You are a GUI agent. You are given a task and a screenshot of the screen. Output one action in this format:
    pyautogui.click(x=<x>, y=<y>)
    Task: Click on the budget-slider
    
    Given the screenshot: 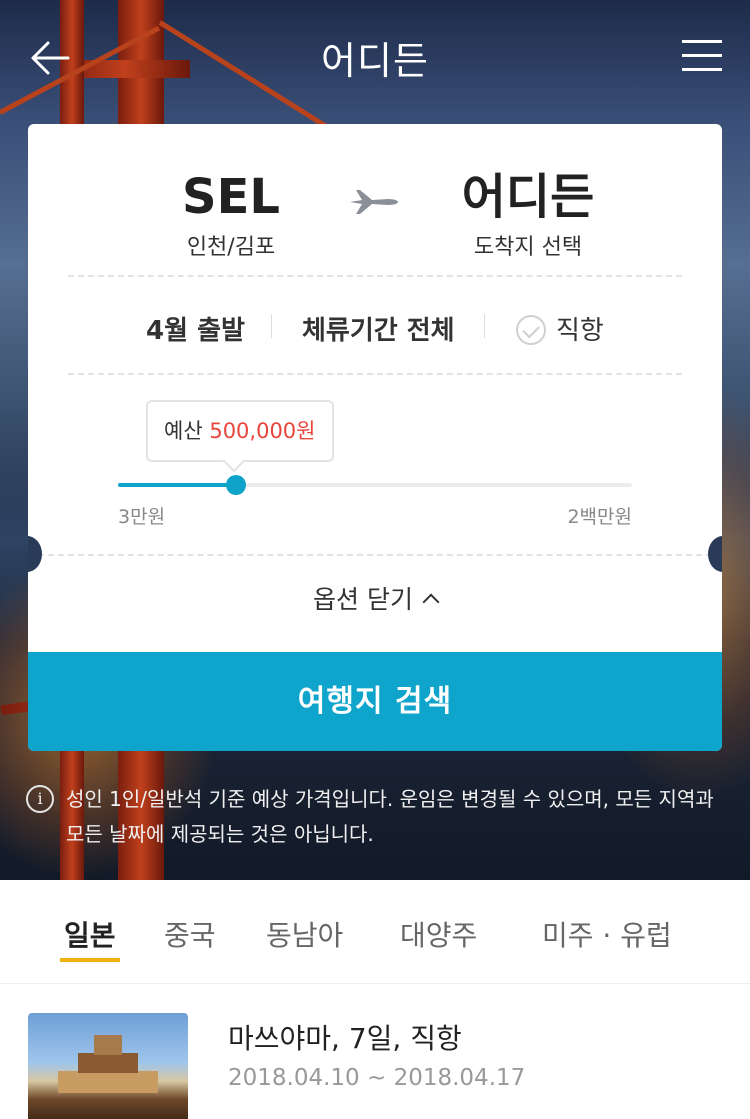 What is the action you would take?
    pyautogui.click(x=375, y=485)
    